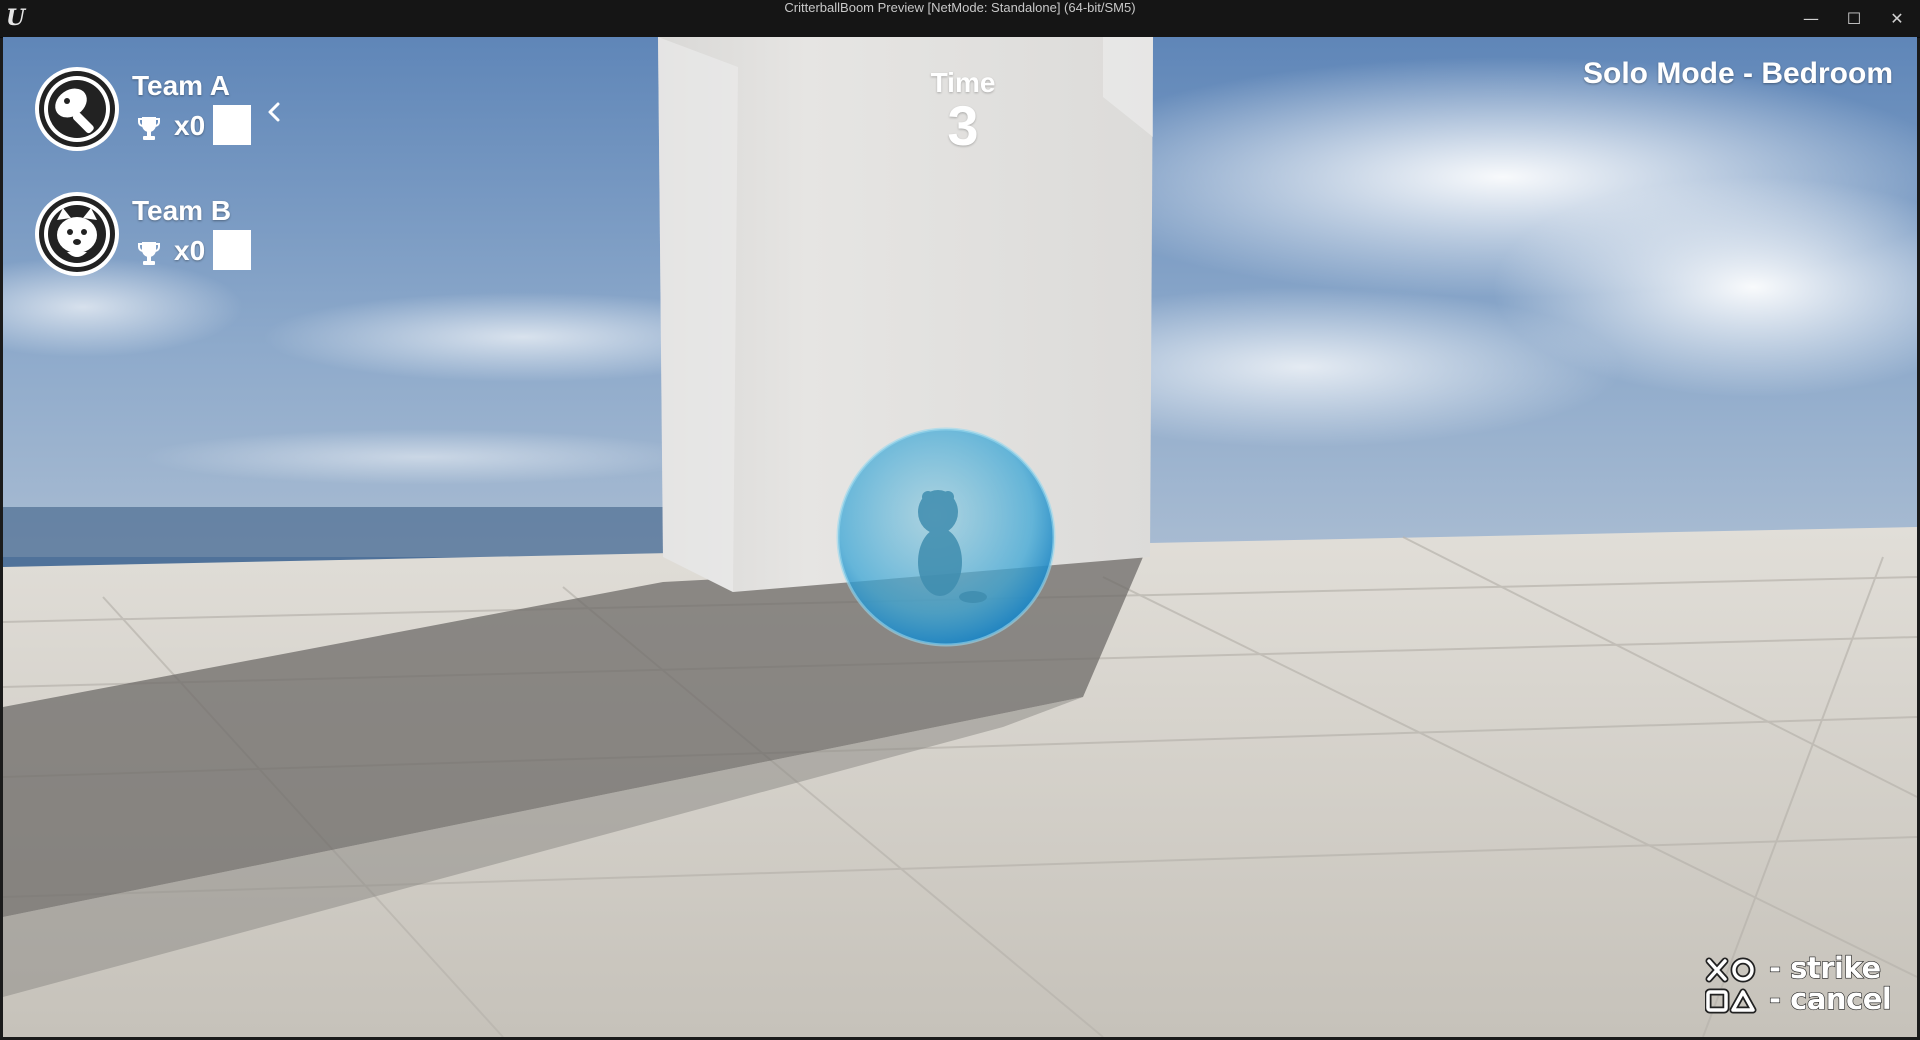  Describe the element at coordinates (190, 125) in the screenshot. I see `team-a-score: x0` at that location.